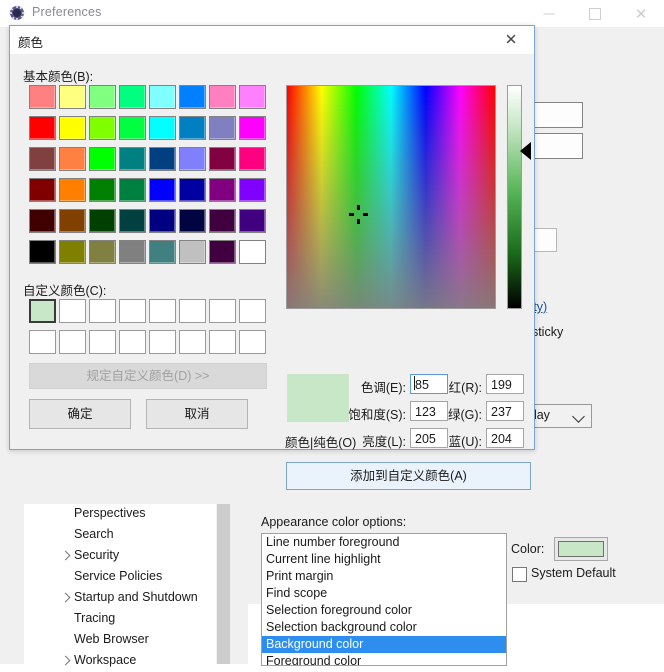 Image resolution: width=664 pixels, height=672 pixels. I want to click on gradient-crosshair-cursor, so click(358, 214).